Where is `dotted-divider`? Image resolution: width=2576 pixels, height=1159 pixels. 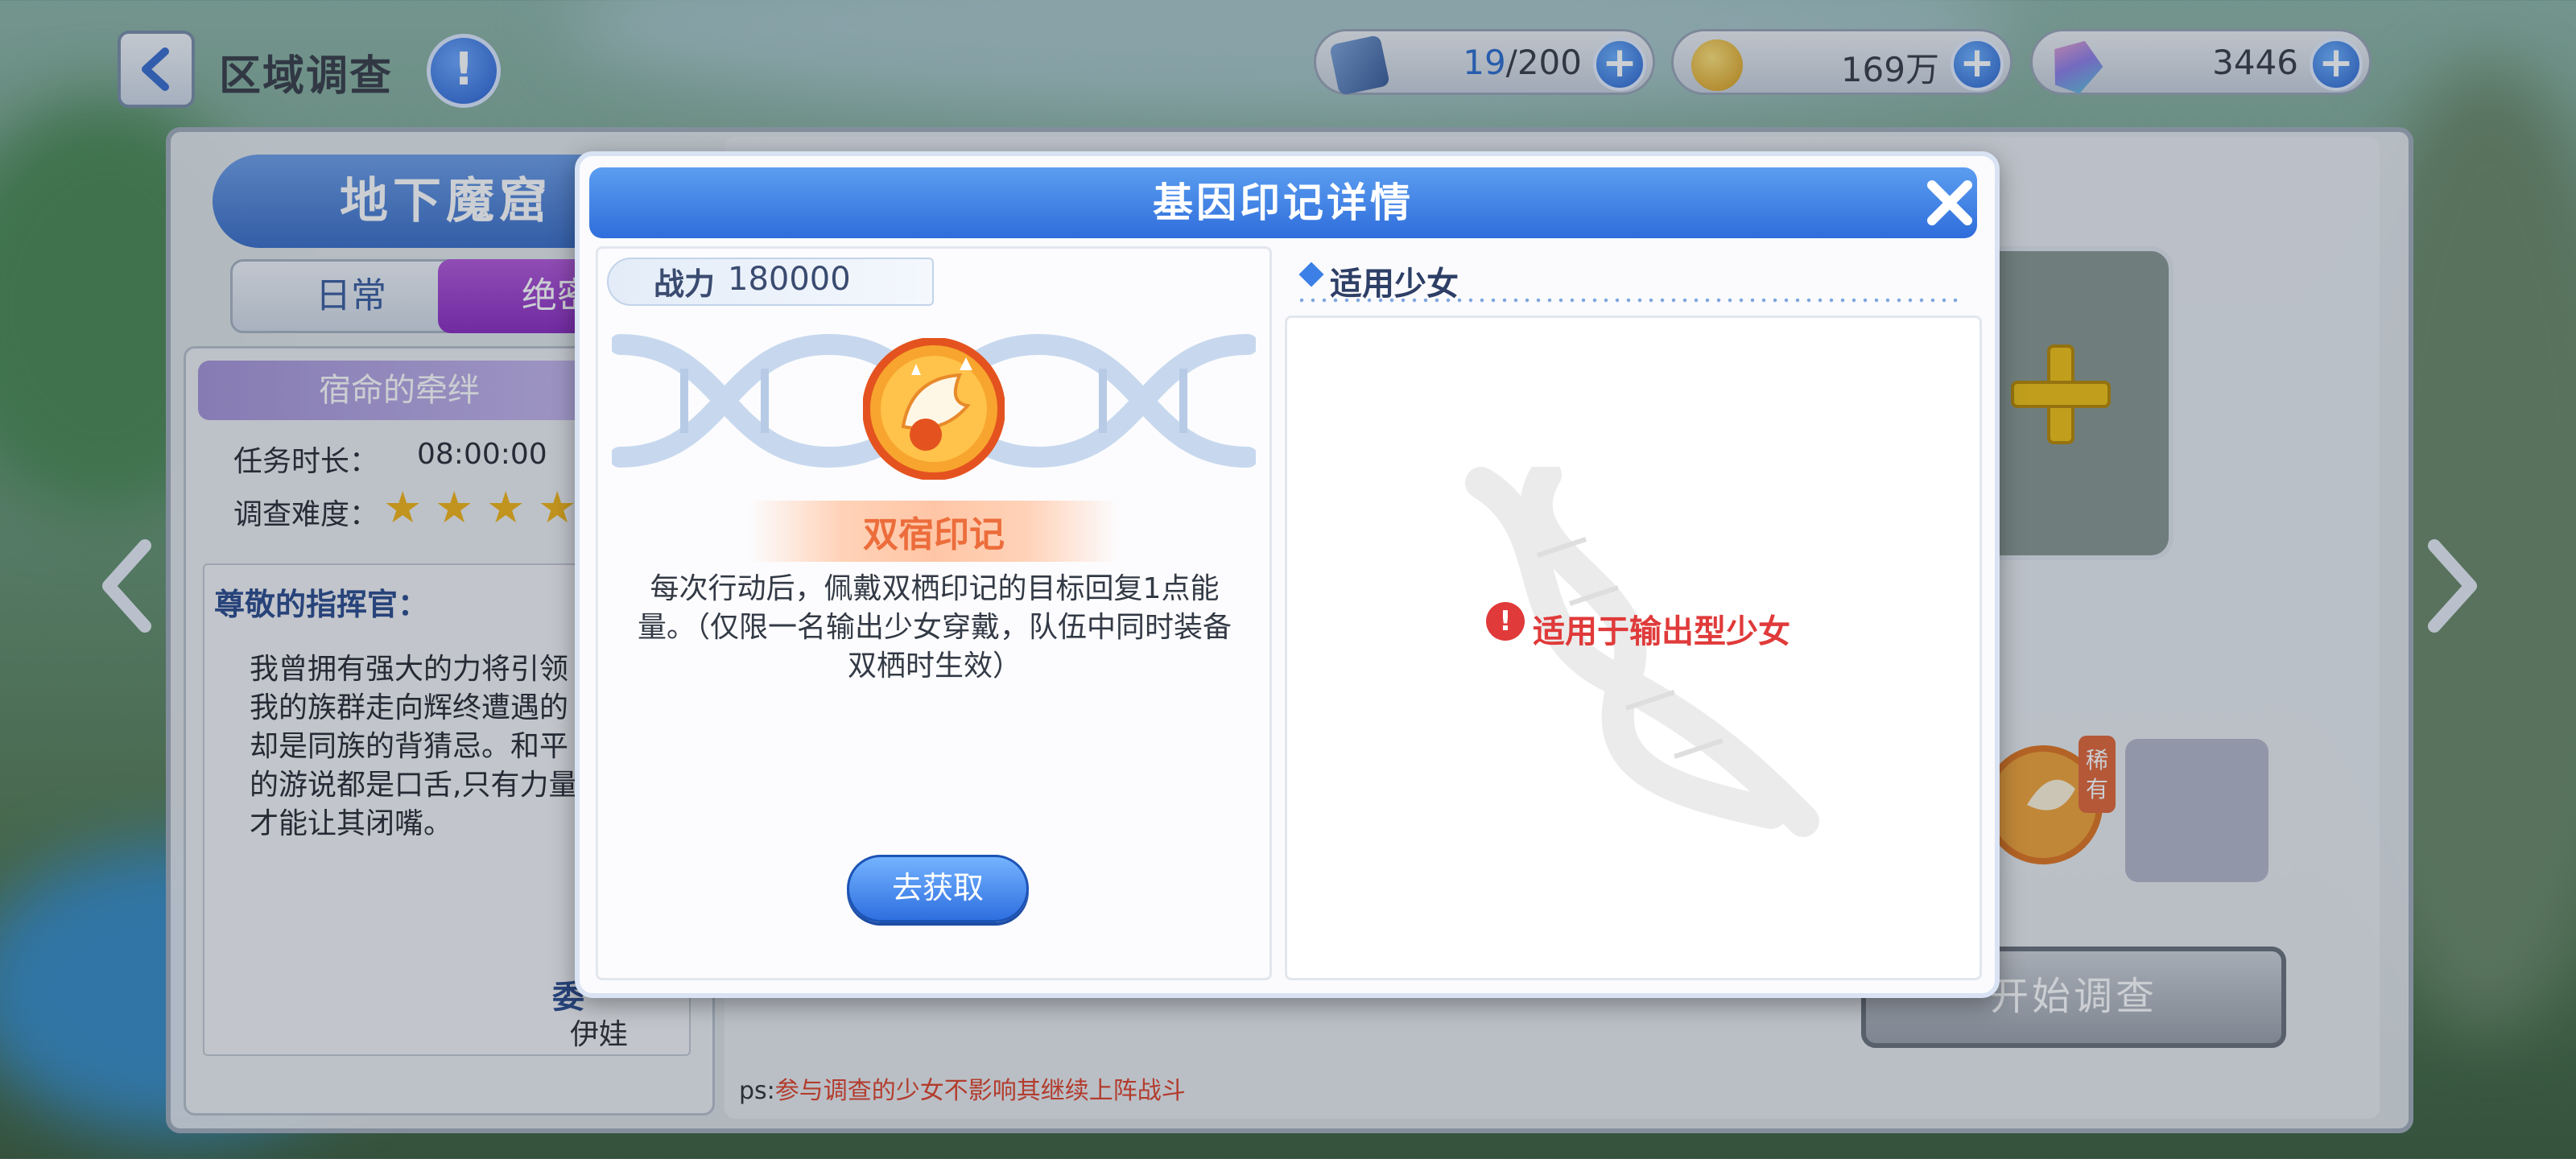
dotted-divider is located at coordinates (1630, 300).